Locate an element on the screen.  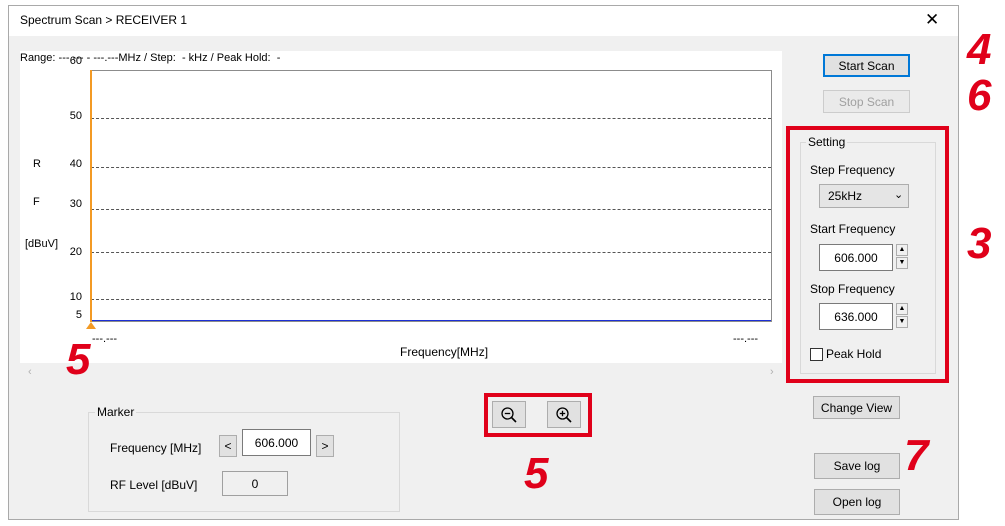
y-tick: 40 is located at coordinates (75, 164).